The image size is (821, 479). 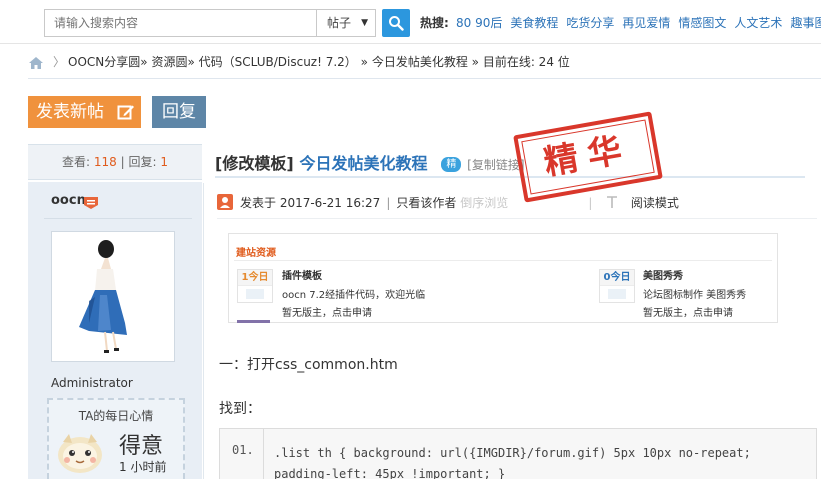 I want to click on forum-desc: oocn 7.2经插件代码，欢迎光临, so click(x=354, y=295).